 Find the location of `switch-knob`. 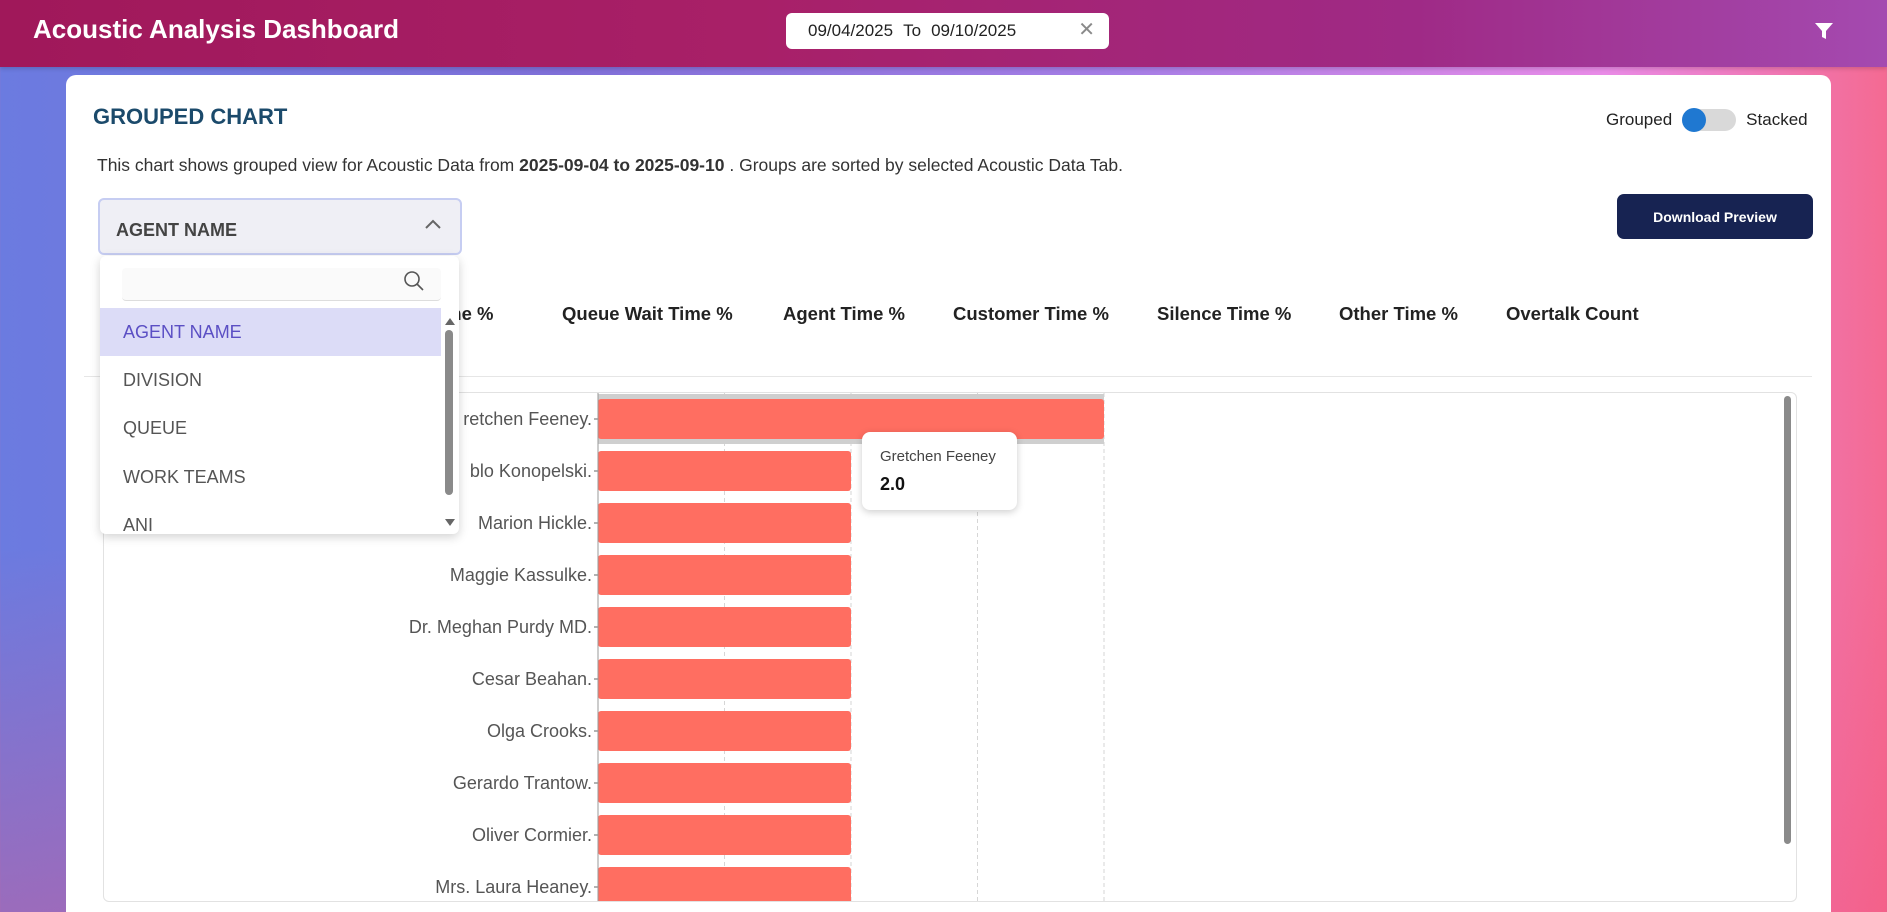

switch-knob is located at coordinates (1694, 120).